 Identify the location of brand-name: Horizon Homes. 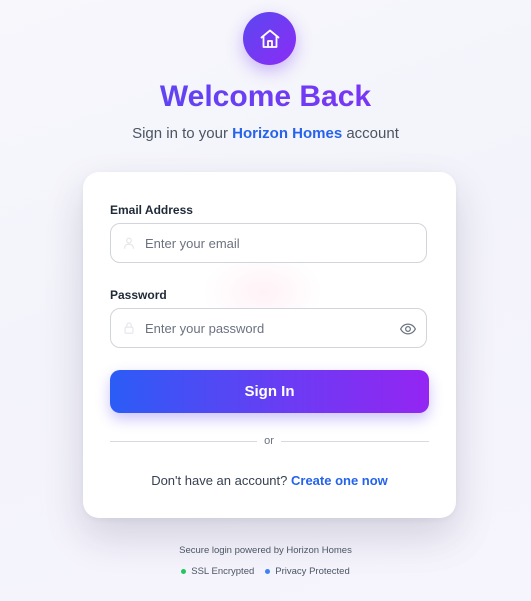
(287, 133).